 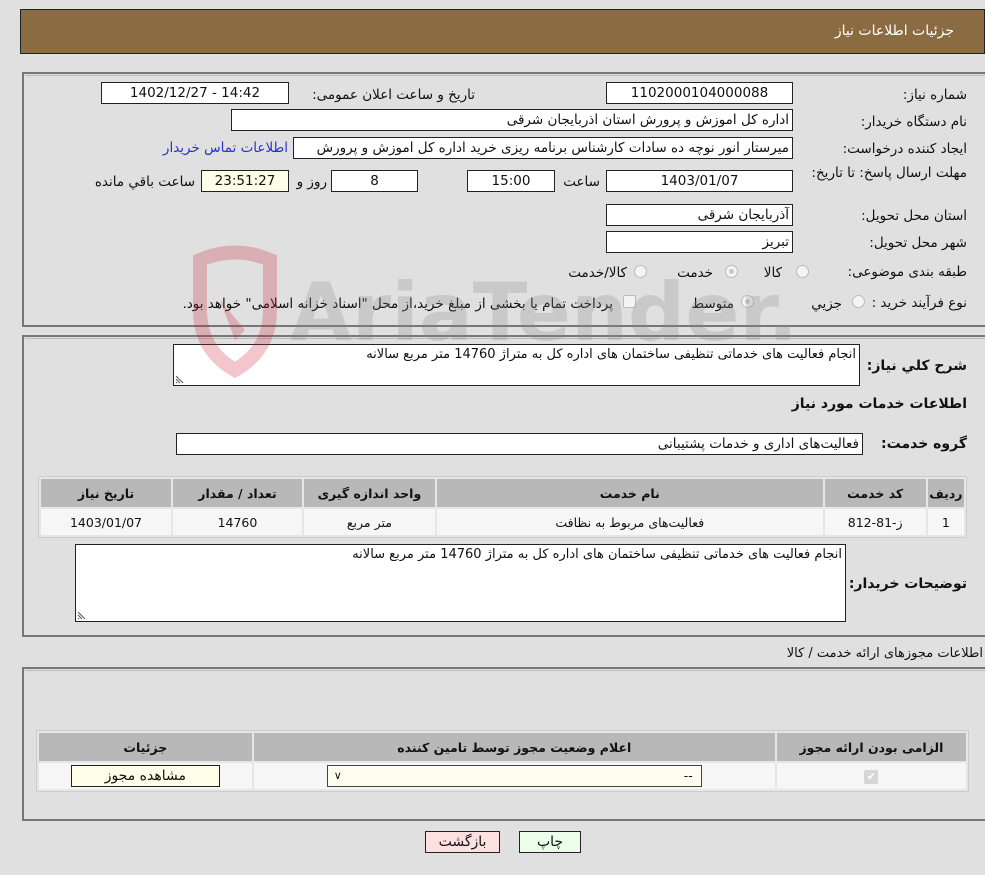 I want to click on remaining-label: ساعت باقي مانده, so click(x=144, y=182).